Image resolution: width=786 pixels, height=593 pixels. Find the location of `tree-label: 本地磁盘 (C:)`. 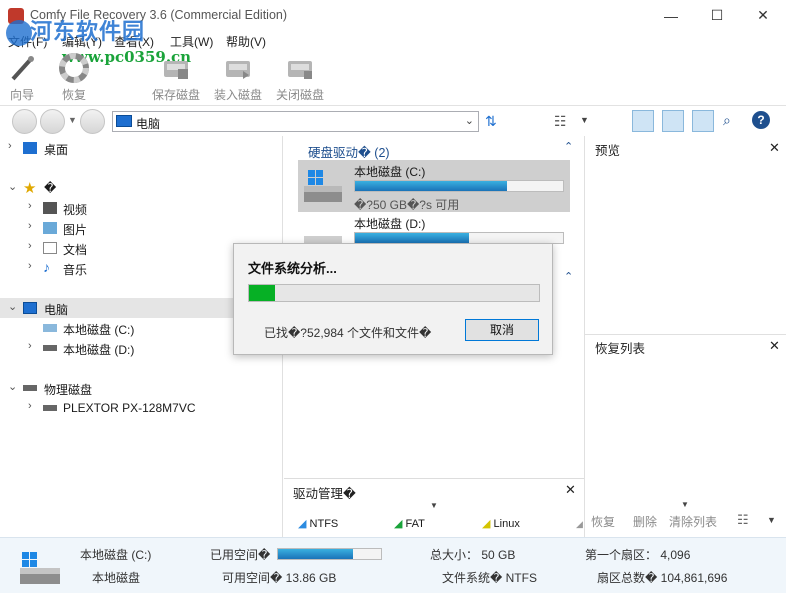

tree-label: 本地磁盘 (C:) is located at coordinates (99, 330).